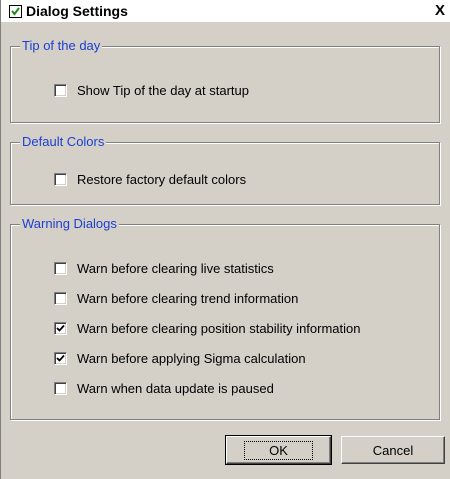 The image size is (450, 479). Describe the element at coordinates (191, 358) in the screenshot. I see `checkbox-label: Warn before applying Sigma calculation` at that location.